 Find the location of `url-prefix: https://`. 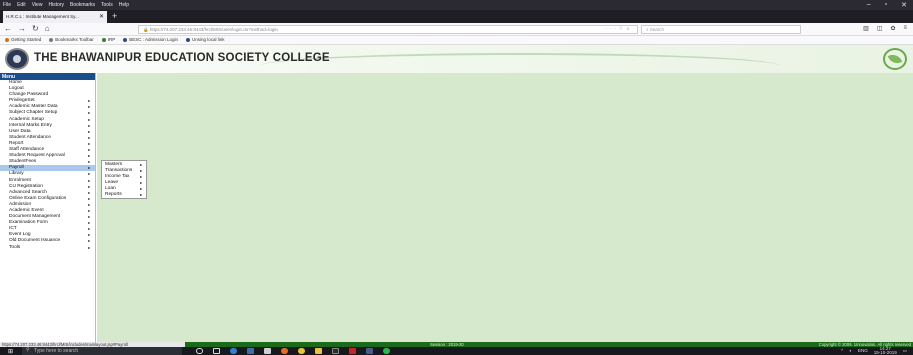

url-prefix: https:// is located at coordinates (156, 29).